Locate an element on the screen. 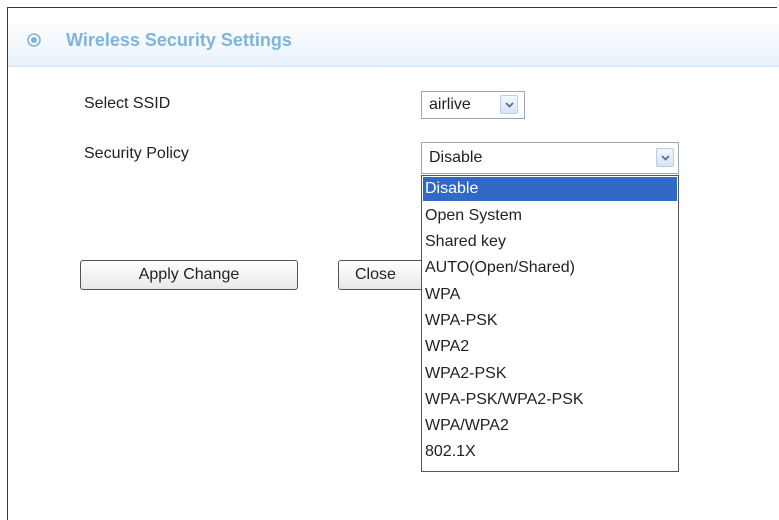 The height and width of the screenshot is (520, 779). option-open-system: Open System is located at coordinates (473, 216).